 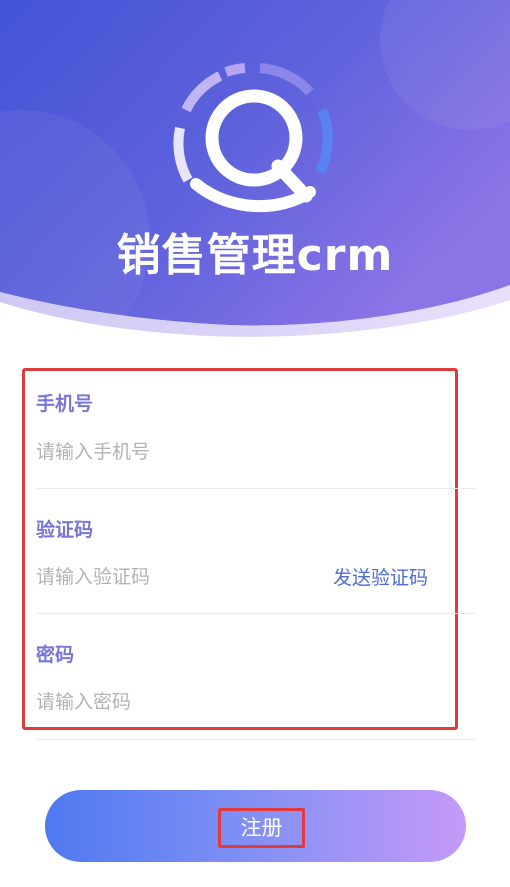 I want to click on register-button: 注册, so click(x=255, y=826).